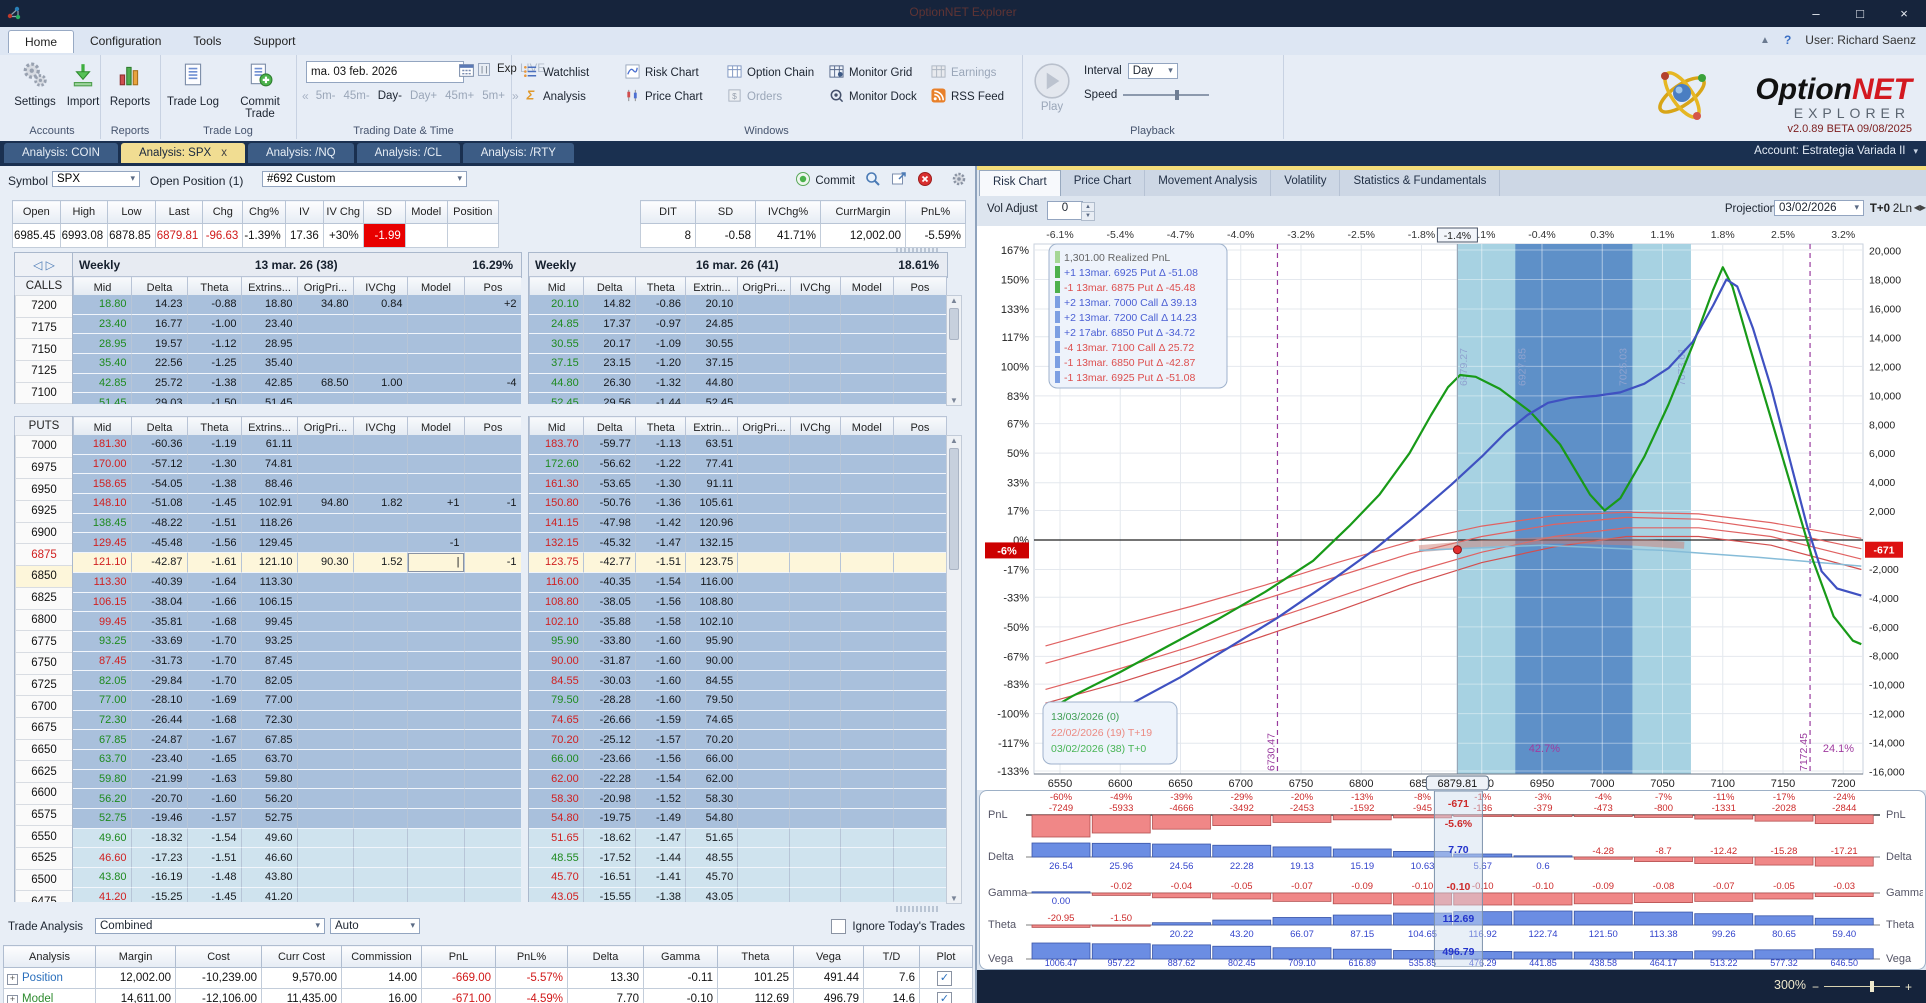  What do you see at coordinates (44, 392) in the screenshot?
I see `strike-7100: 7100` at bounding box center [44, 392].